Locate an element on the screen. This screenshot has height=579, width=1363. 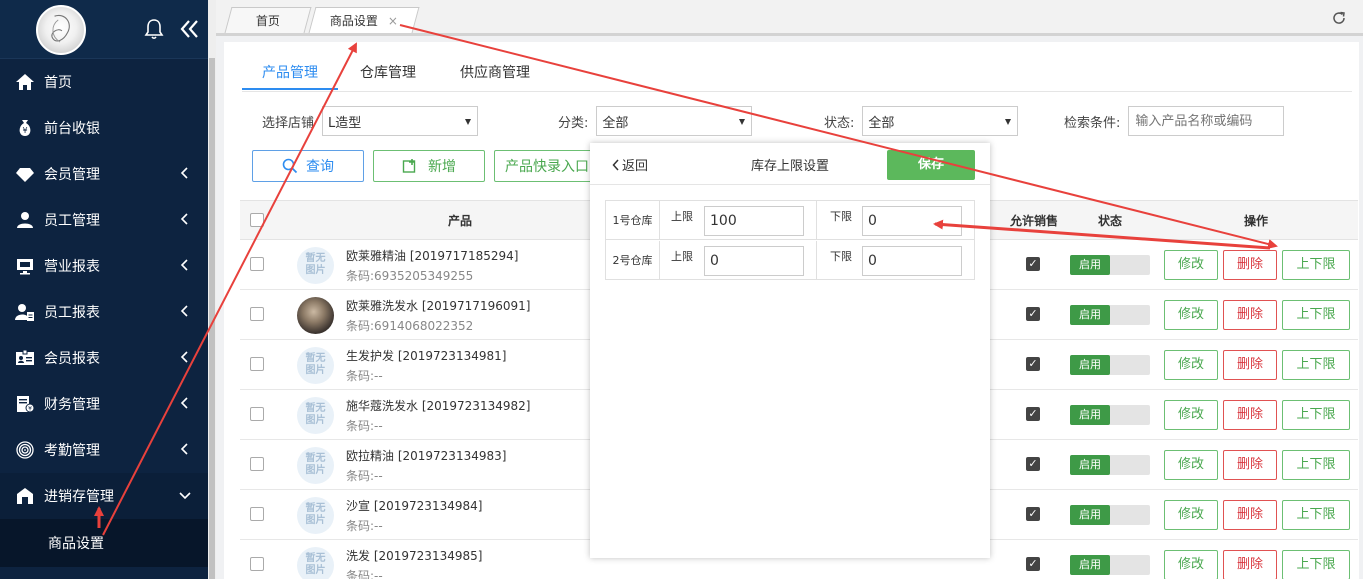
tab-label: 首页 is located at coordinates (267, 21).